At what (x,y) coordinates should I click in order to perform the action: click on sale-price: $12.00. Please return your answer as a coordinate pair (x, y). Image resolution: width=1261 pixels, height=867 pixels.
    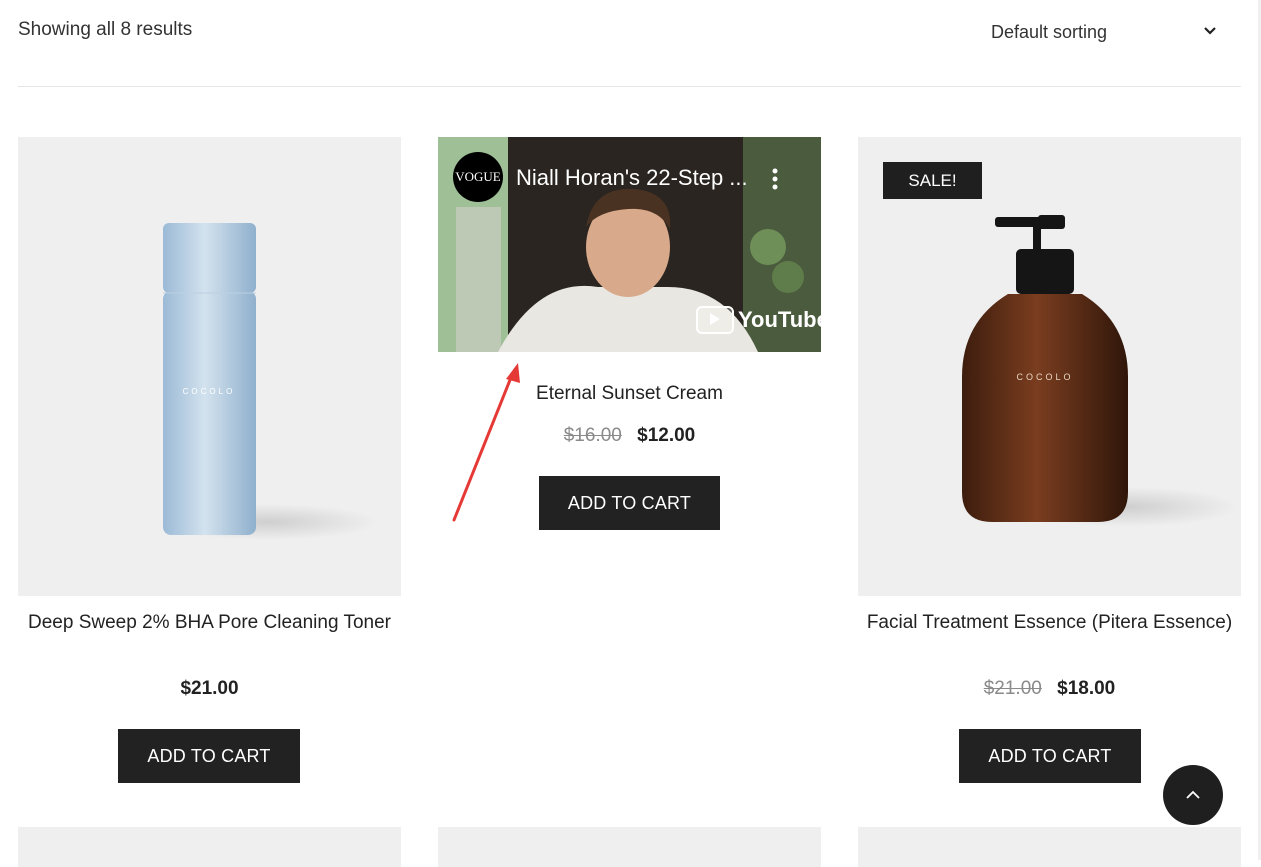
    Looking at the image, I should click on (666, 435).